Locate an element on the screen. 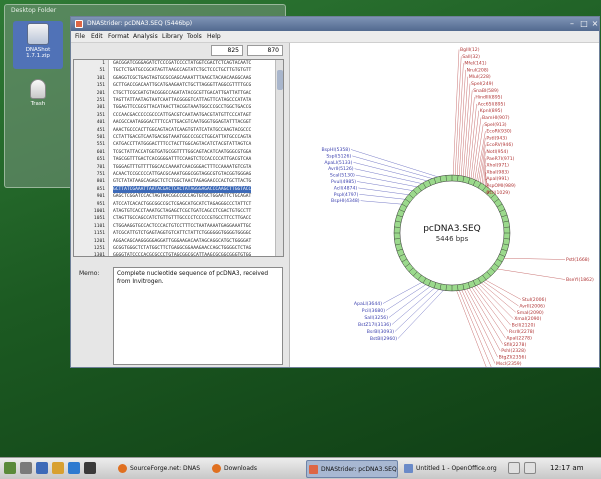  restriction-site-label: EcoRV(946) is located at coordinates (499, 145).